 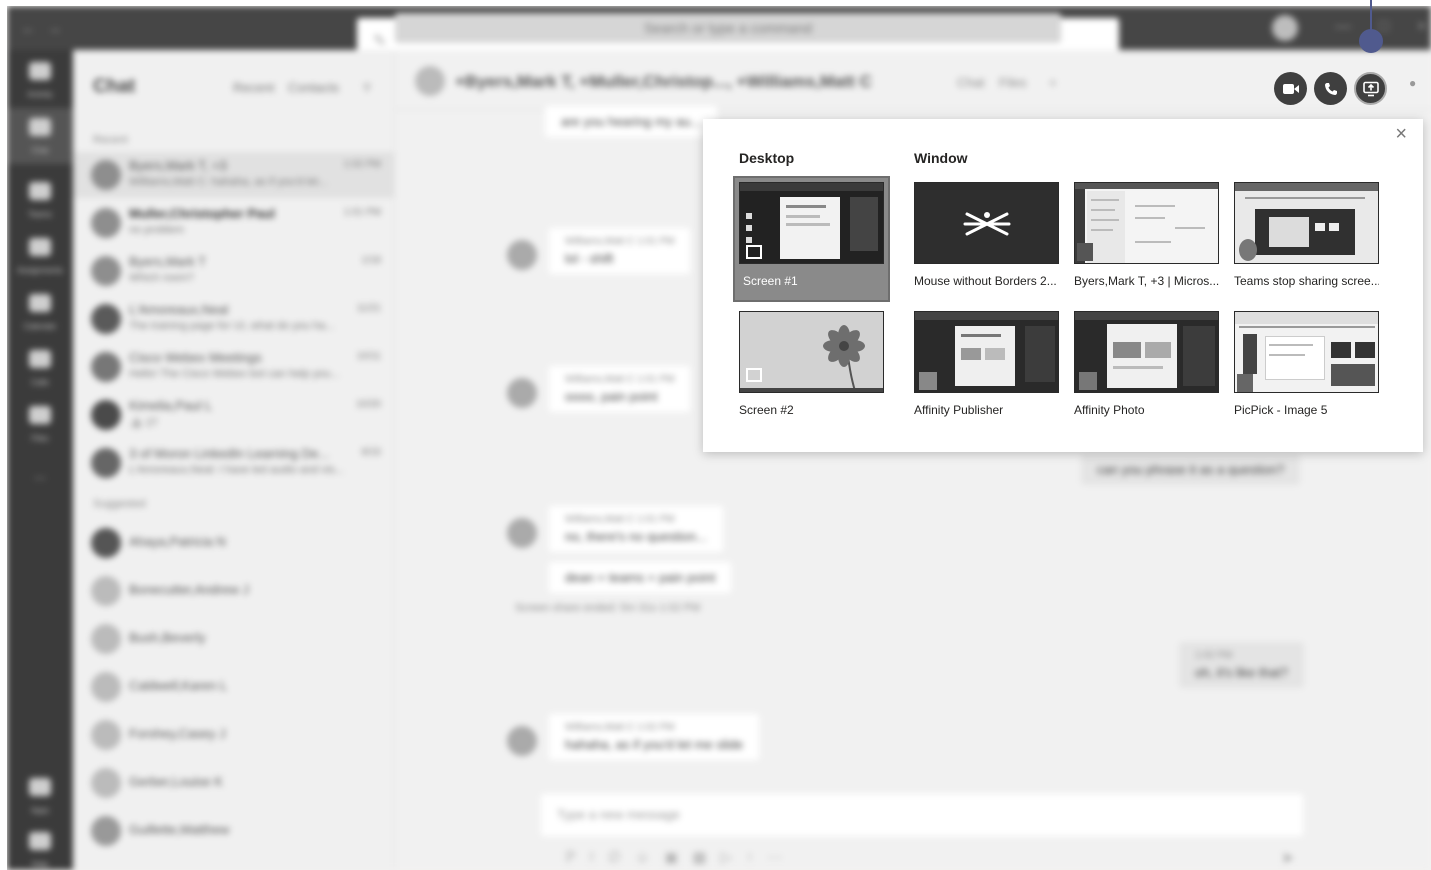 I want to click on meet-icon: ▷, so click(x=733, y=857).